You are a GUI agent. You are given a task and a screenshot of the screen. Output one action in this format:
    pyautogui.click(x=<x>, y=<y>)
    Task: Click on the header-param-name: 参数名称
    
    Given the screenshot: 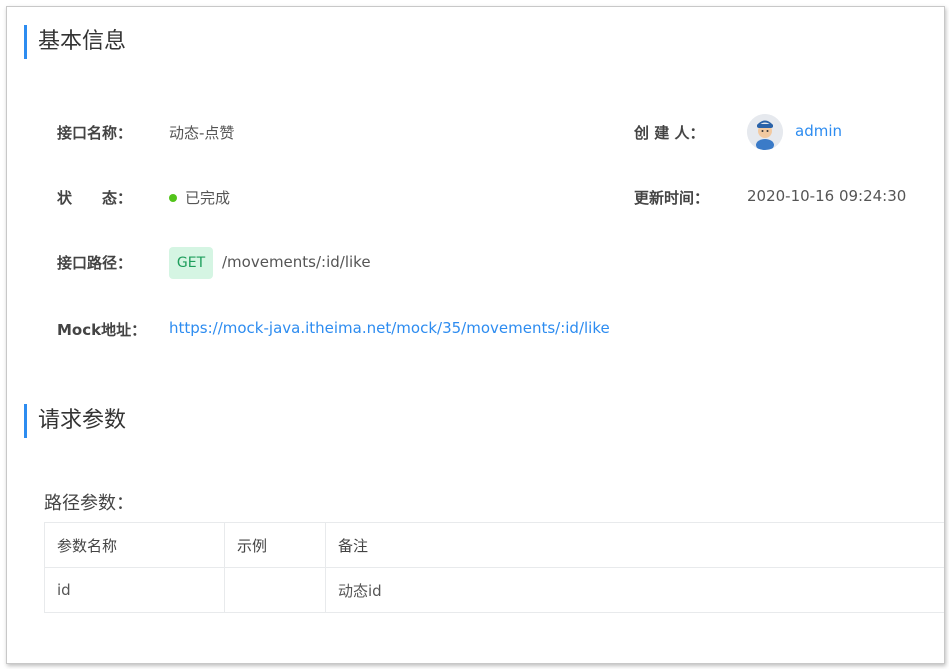 What is the action you would take?
    pyautogui.click(x=134, y=545)
    